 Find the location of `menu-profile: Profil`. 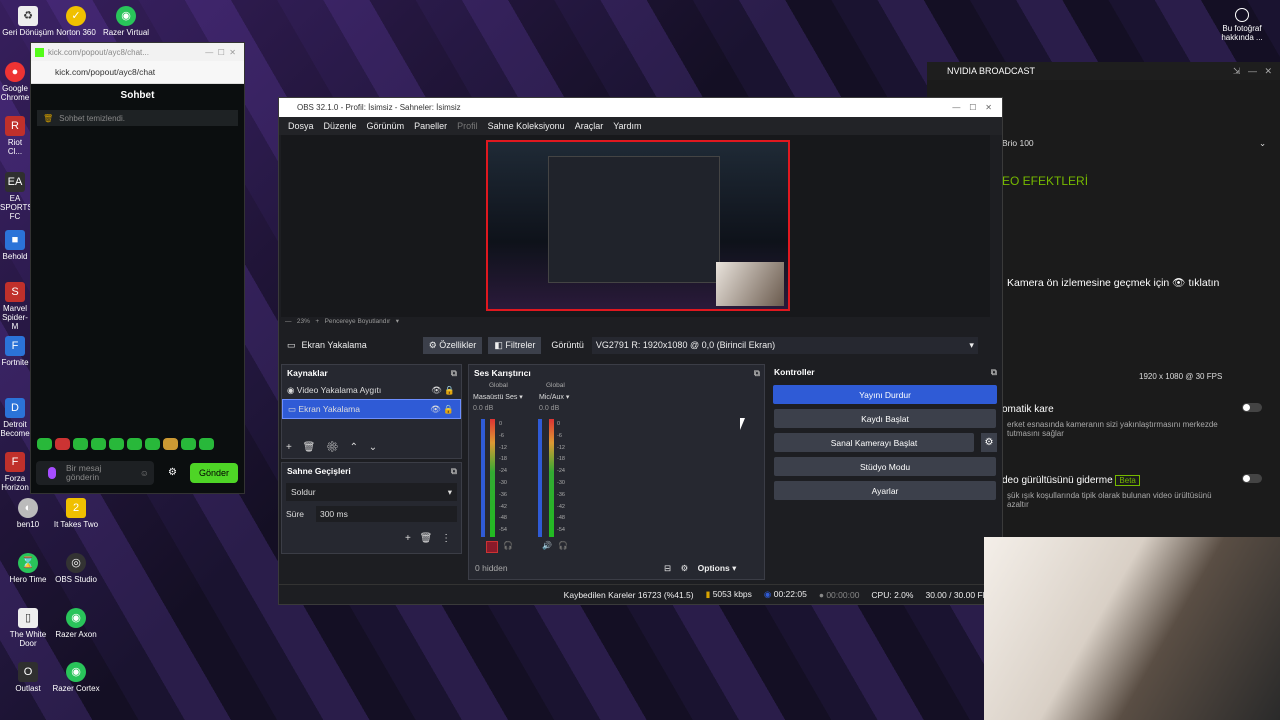

menu-profile: Profil is located at coordinates (467, 126).